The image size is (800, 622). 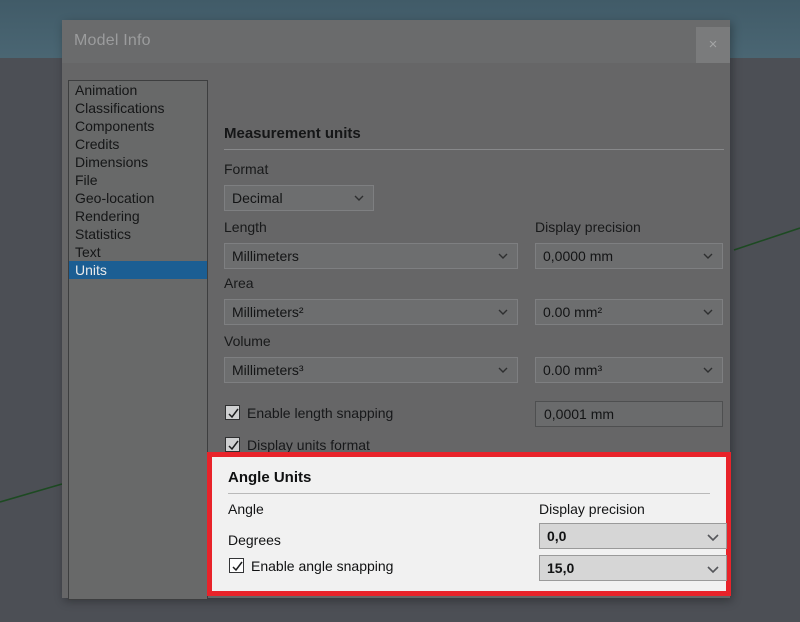 I want to click on angle-snapping-value: 15,0, so click(x=561, y=568).